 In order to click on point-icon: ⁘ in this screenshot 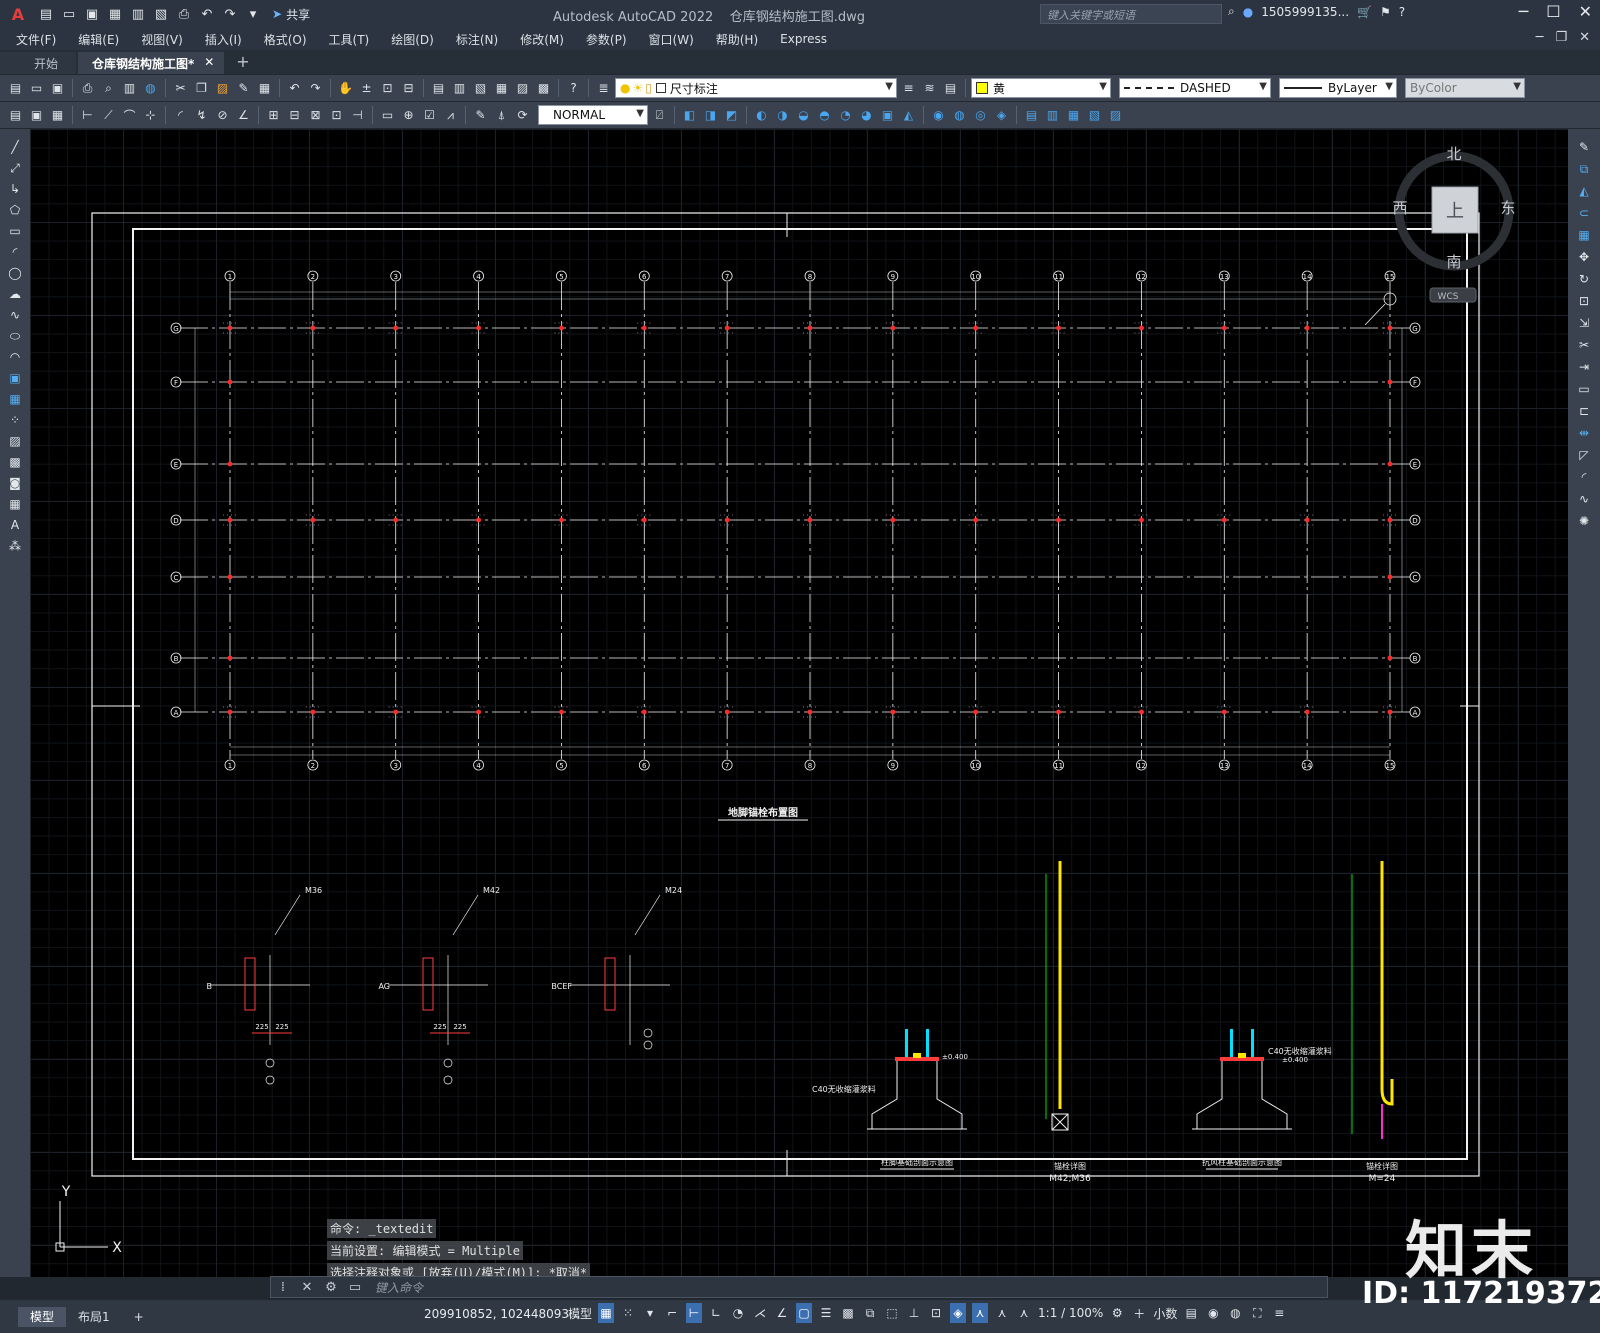, I will do `click(15, 420)`.